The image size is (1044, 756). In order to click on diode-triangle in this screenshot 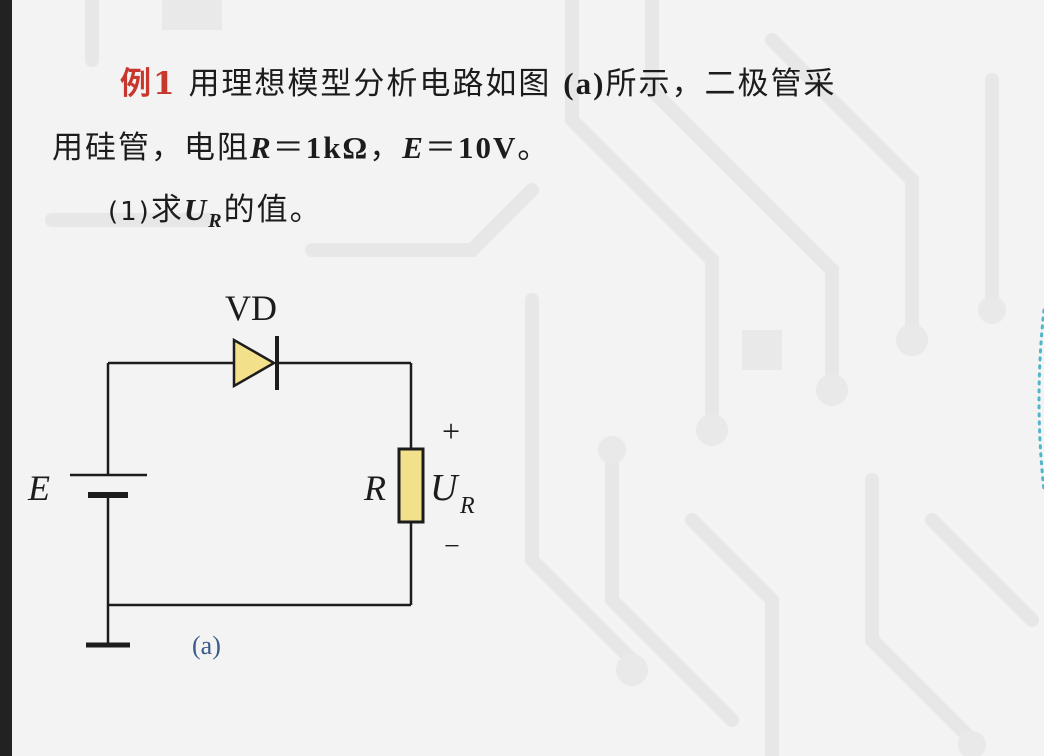, I will do `click(254, 363)`.